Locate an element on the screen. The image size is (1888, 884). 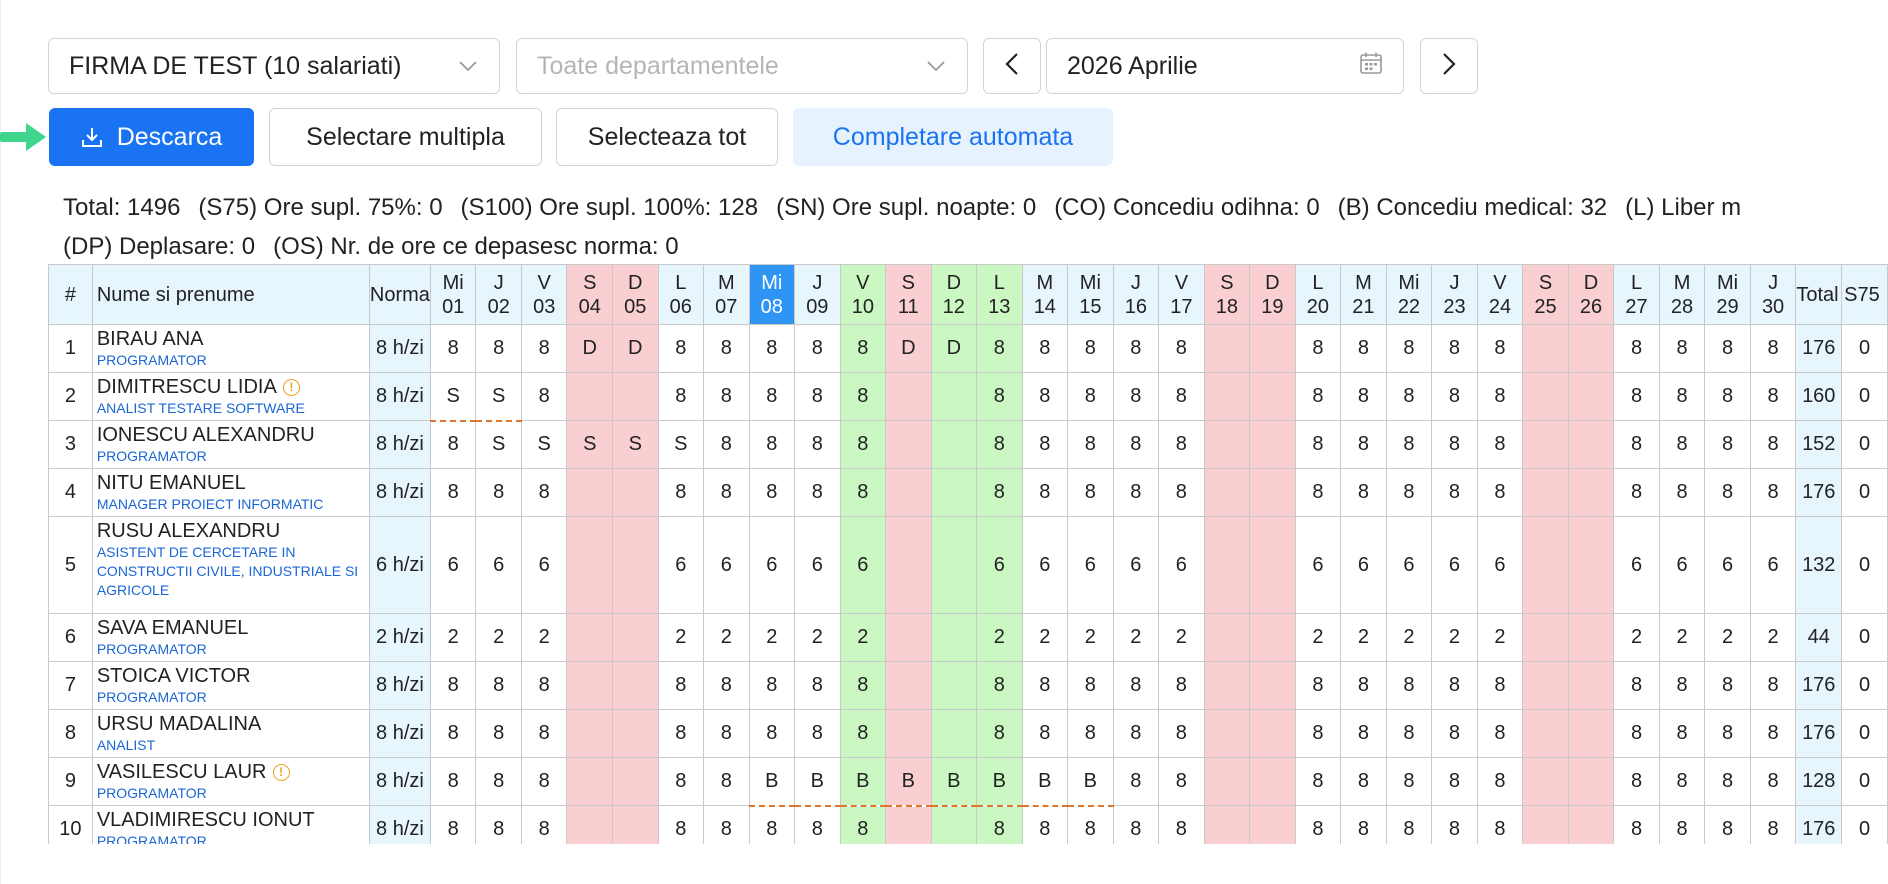
prev-month-button is located at coordinates (1012, 66).